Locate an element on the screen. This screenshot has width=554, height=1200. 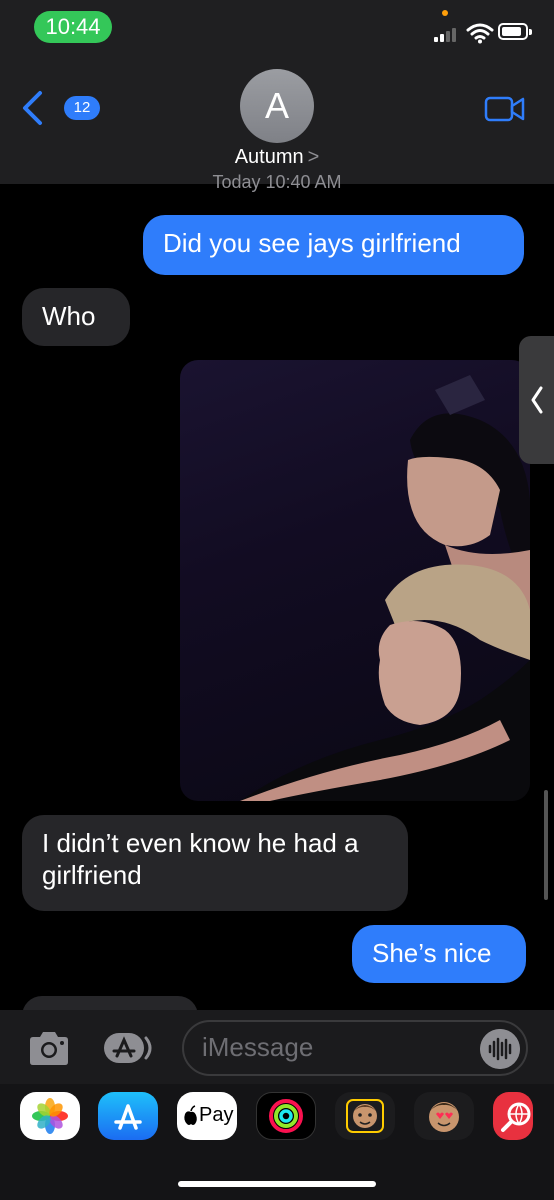
app-store-apps-icon is located at coordinates (130, 1048).